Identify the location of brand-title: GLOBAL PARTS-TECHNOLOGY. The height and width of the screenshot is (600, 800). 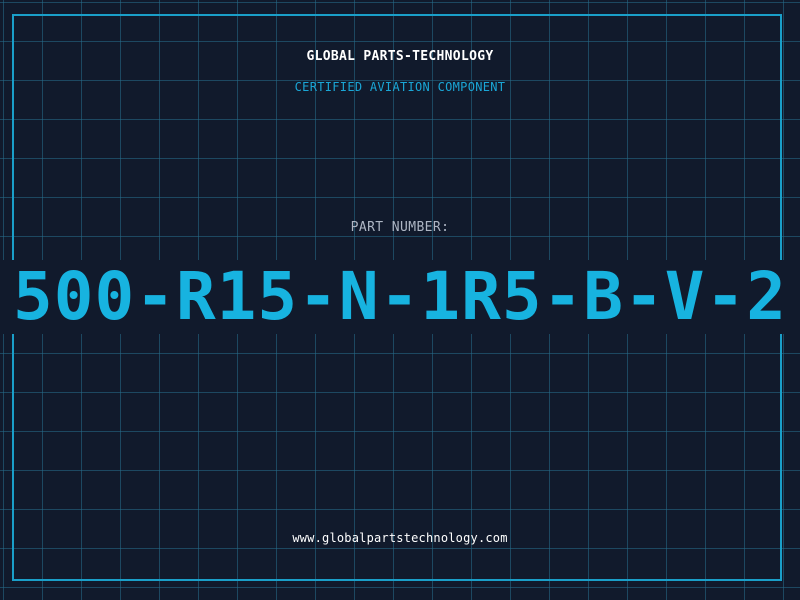
(400, 56).